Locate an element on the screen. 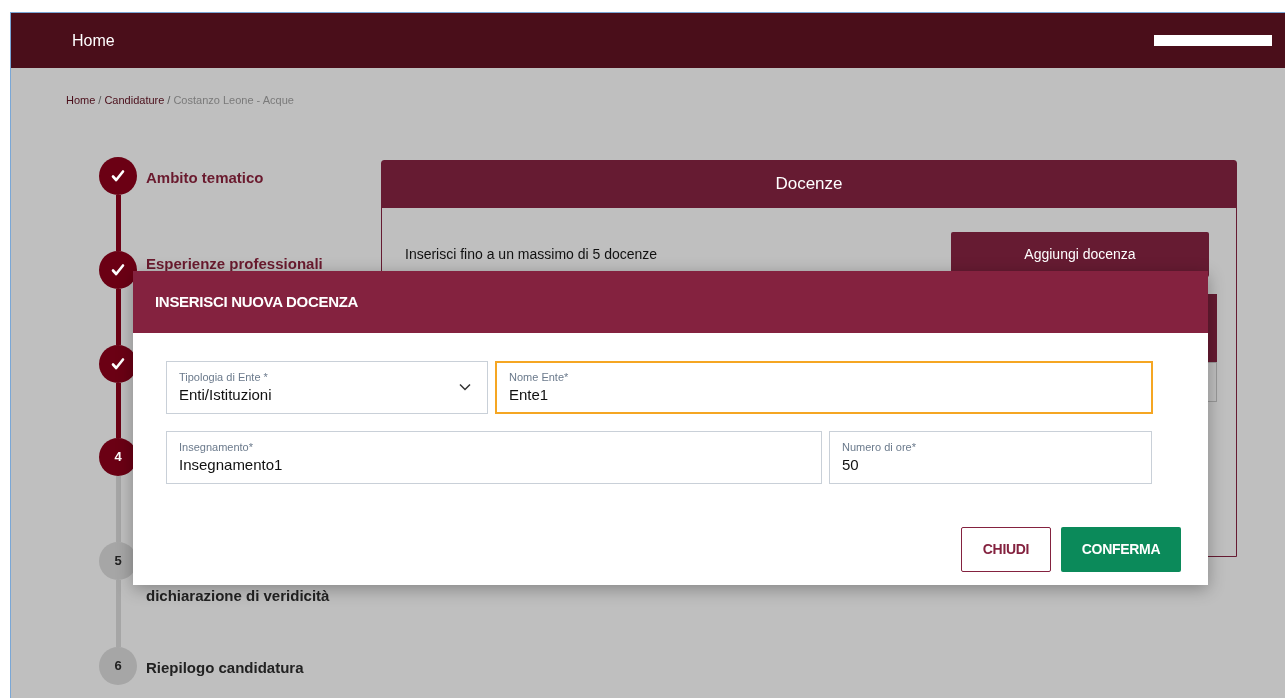 The height and width of the screenshot is (698, 1285). breadcrumb-current: Costanzo Leone - Acque is located at coordinates (233, 100).